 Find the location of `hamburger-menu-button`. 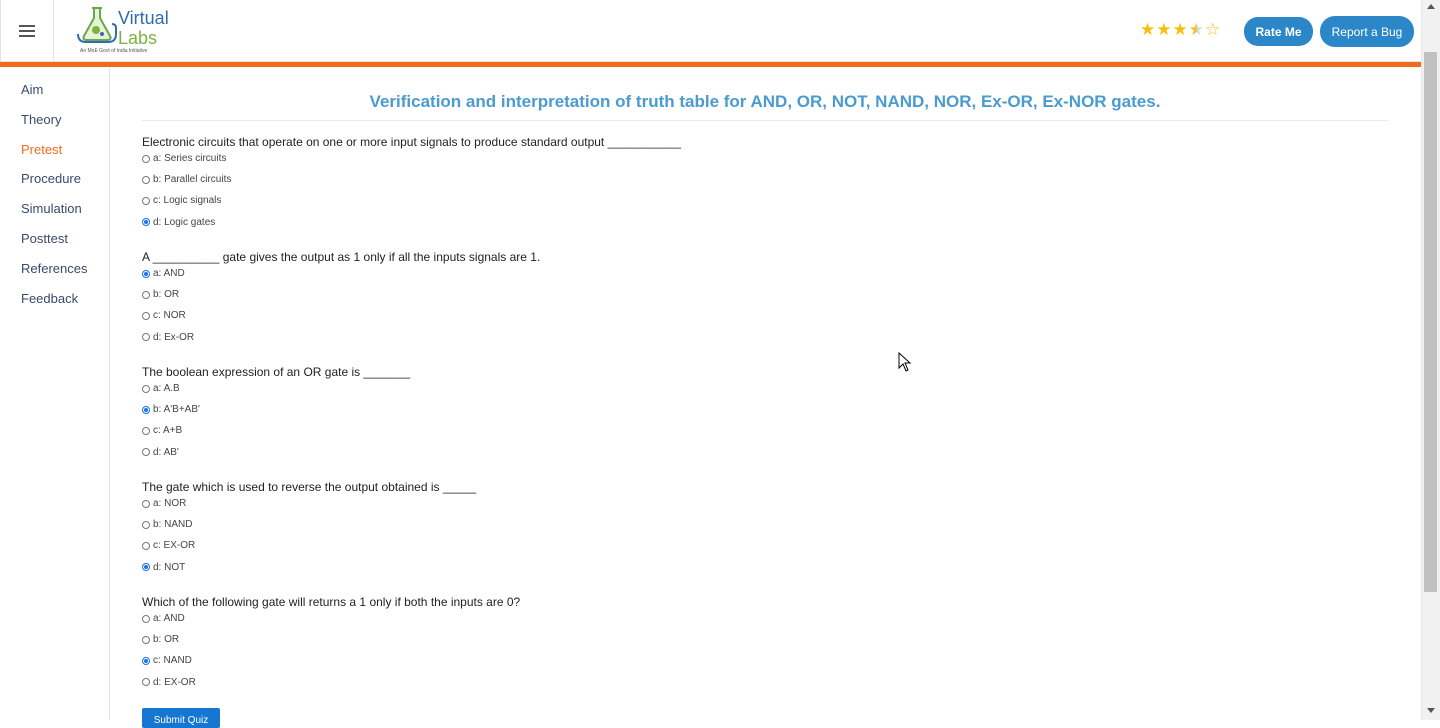

hamburger-menu-button is located at coordinates (27, 31).